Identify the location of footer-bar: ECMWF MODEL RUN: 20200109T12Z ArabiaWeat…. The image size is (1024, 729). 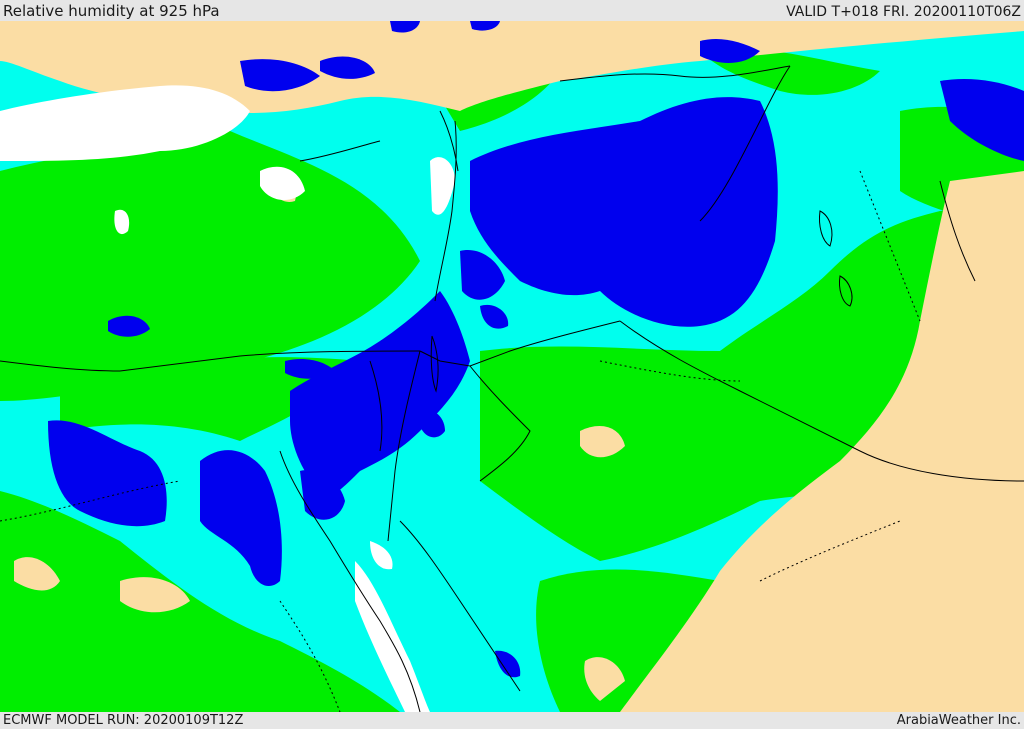
(512, 720).